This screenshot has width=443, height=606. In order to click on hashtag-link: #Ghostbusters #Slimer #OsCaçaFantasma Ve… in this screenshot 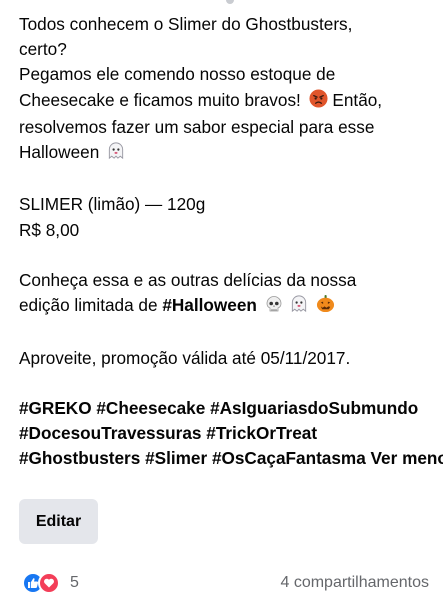, I will do `click(231, 458)`.